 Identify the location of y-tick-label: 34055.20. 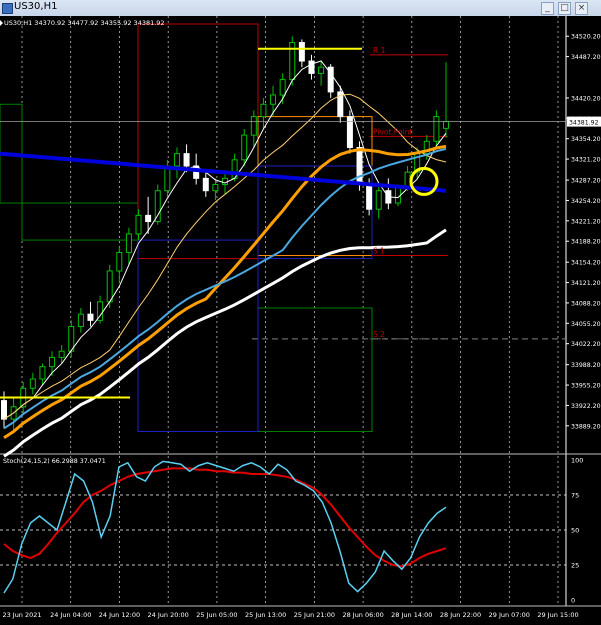
(586, 324).